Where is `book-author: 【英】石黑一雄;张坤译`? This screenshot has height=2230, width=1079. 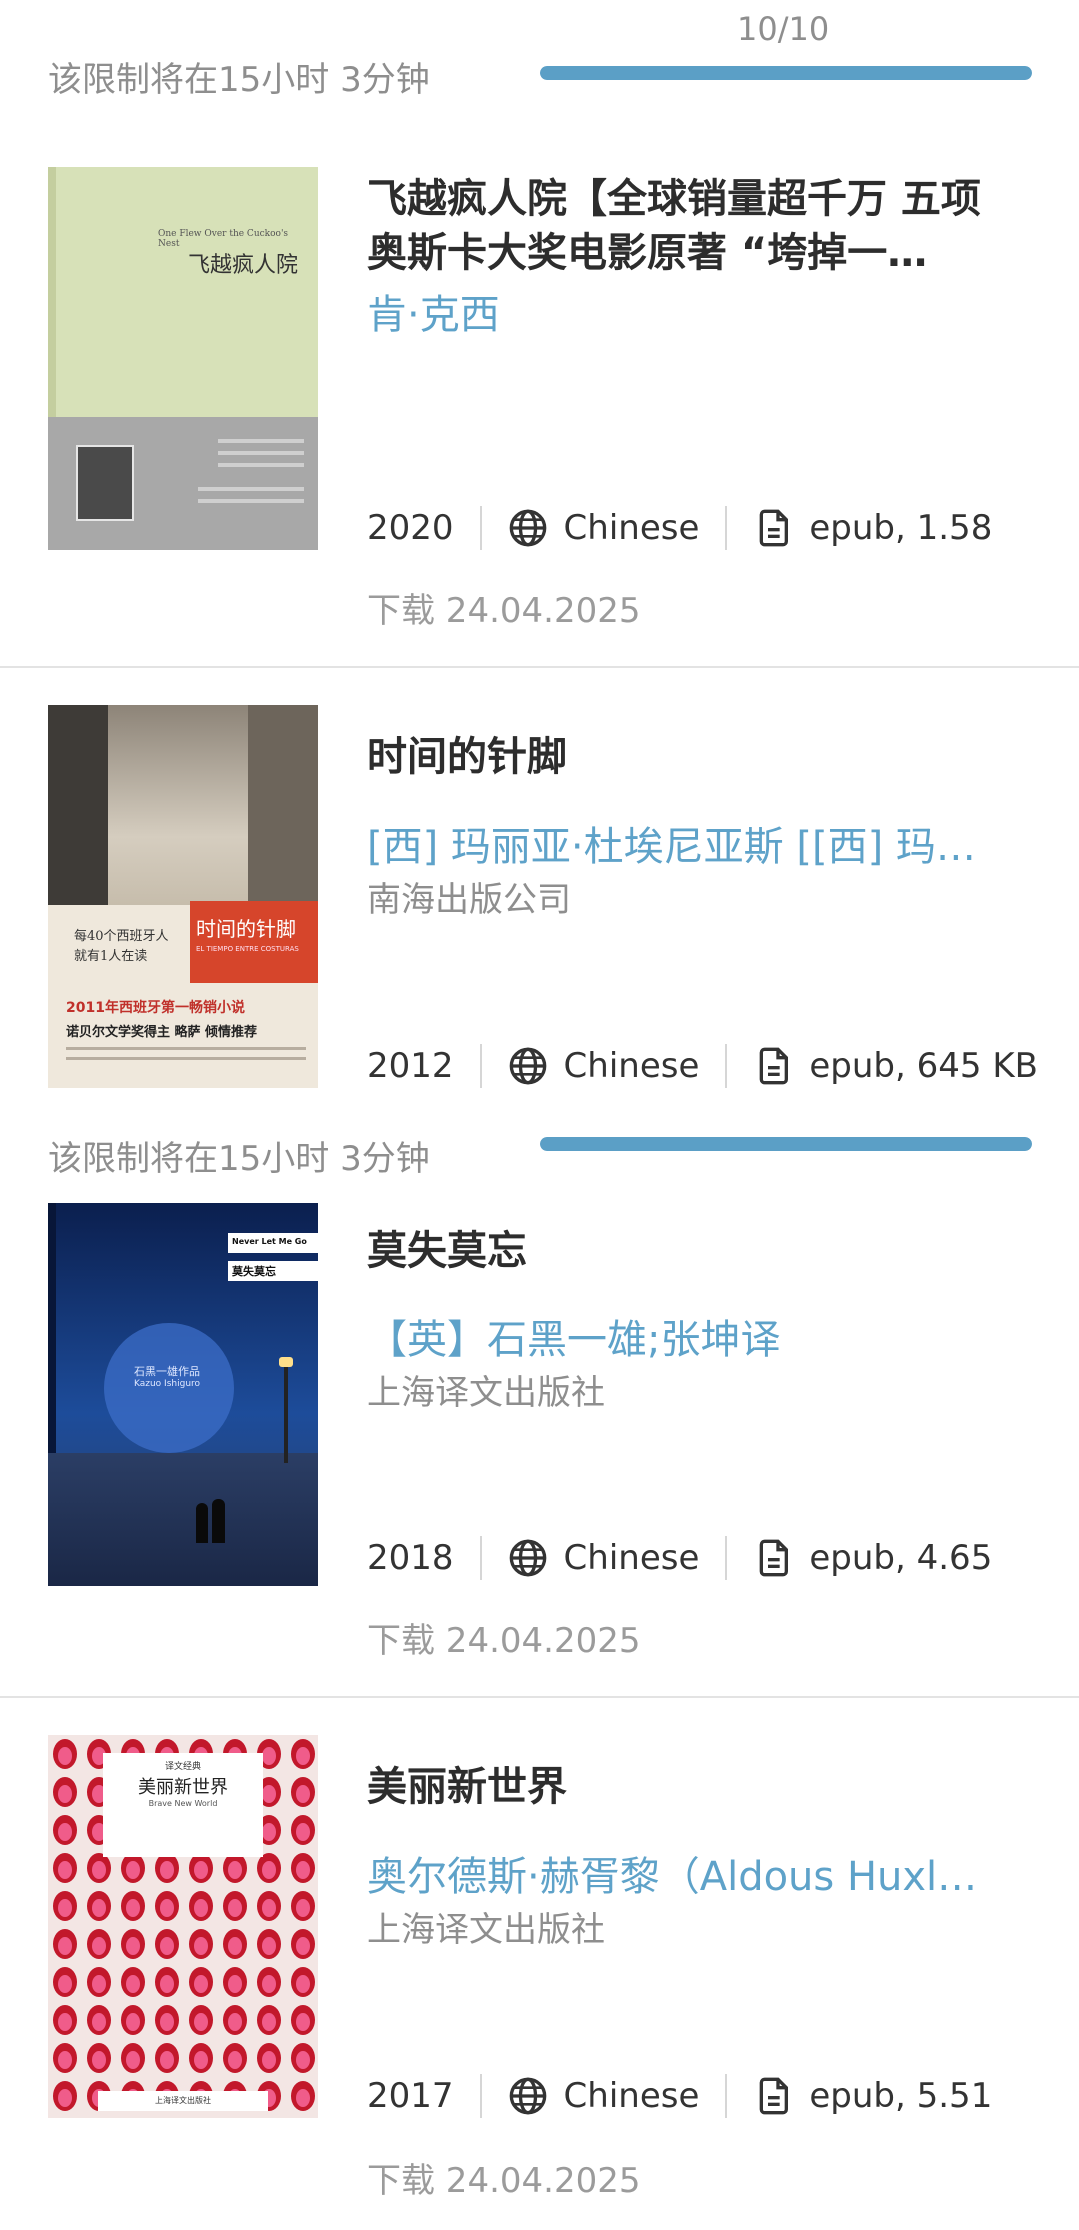 book-author: 【英】石黑一雄;张坤译 is located at coordinates (674, 1336).